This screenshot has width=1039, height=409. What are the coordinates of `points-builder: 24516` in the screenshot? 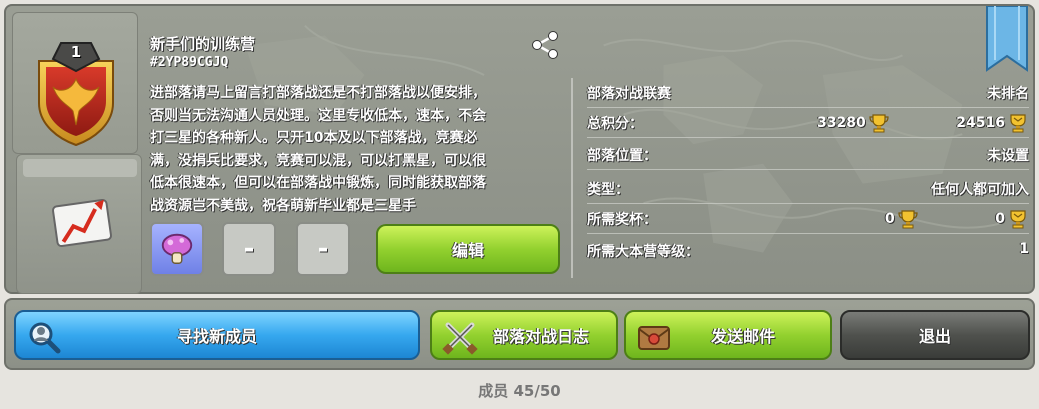 It's located at (992, 123).